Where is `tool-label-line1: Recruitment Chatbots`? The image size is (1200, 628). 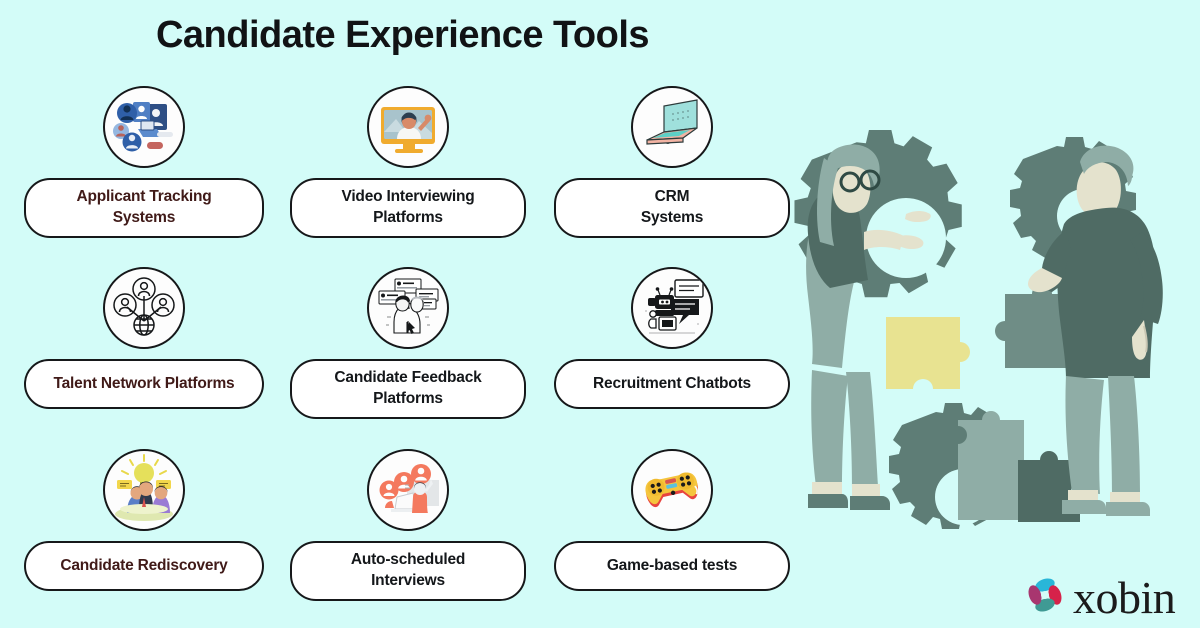 tool-label-line1: Recruitment Chatbots is located at coordinates (672, 383).